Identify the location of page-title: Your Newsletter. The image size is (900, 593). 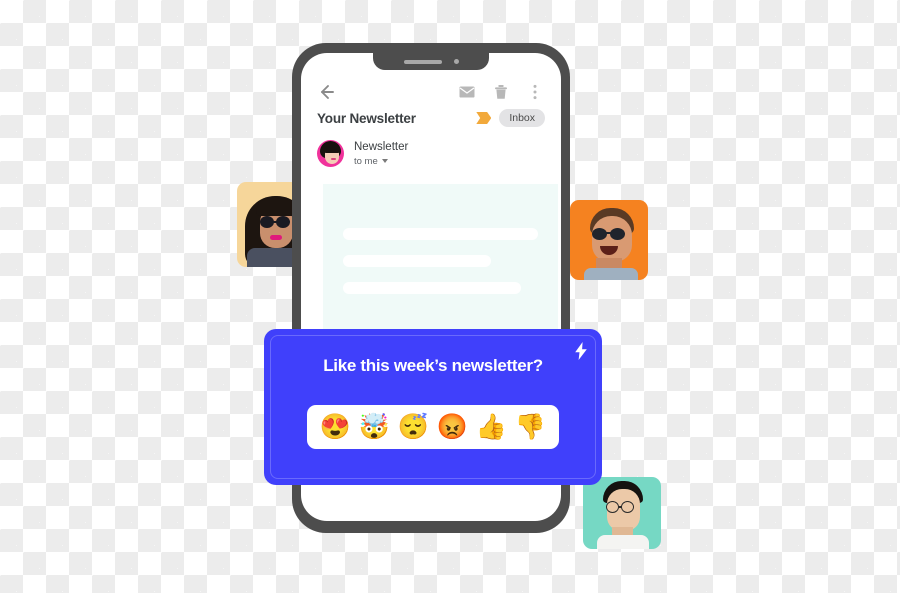
(366, 118).